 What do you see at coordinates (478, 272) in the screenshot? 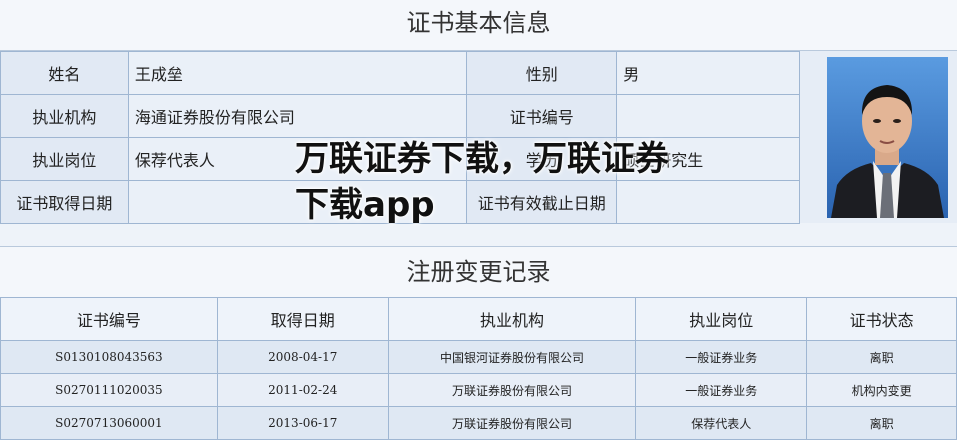
I see `registration-title: 注册变更记录` at bounding box center [478, 272].